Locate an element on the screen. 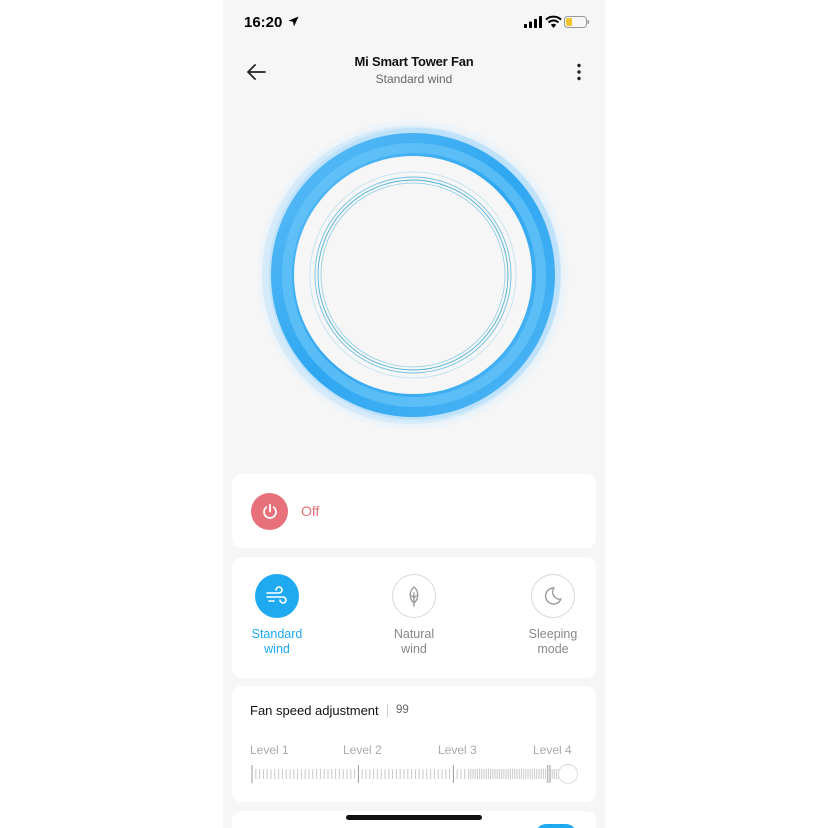  power-icon is located at coordinates (269, 511).